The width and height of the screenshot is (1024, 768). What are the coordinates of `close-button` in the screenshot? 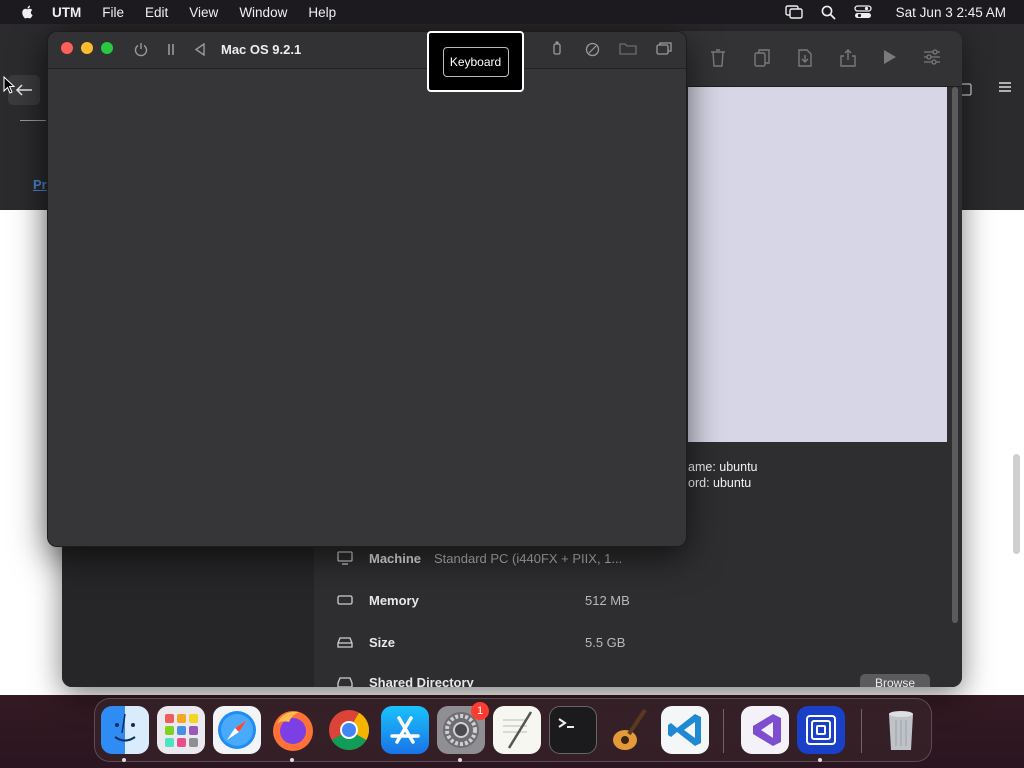 It's located at (67, 48).